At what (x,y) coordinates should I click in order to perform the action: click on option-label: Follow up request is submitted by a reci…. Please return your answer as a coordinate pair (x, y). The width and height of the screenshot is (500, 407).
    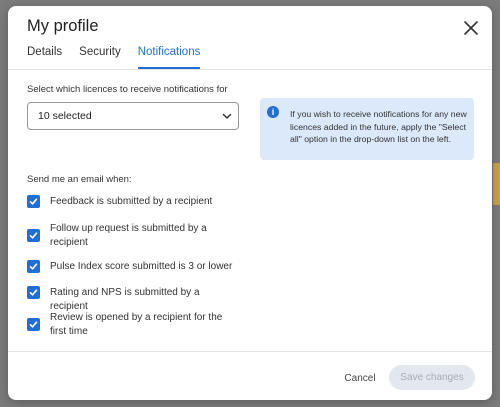
    Looking at the image, I should click on (128, 235).